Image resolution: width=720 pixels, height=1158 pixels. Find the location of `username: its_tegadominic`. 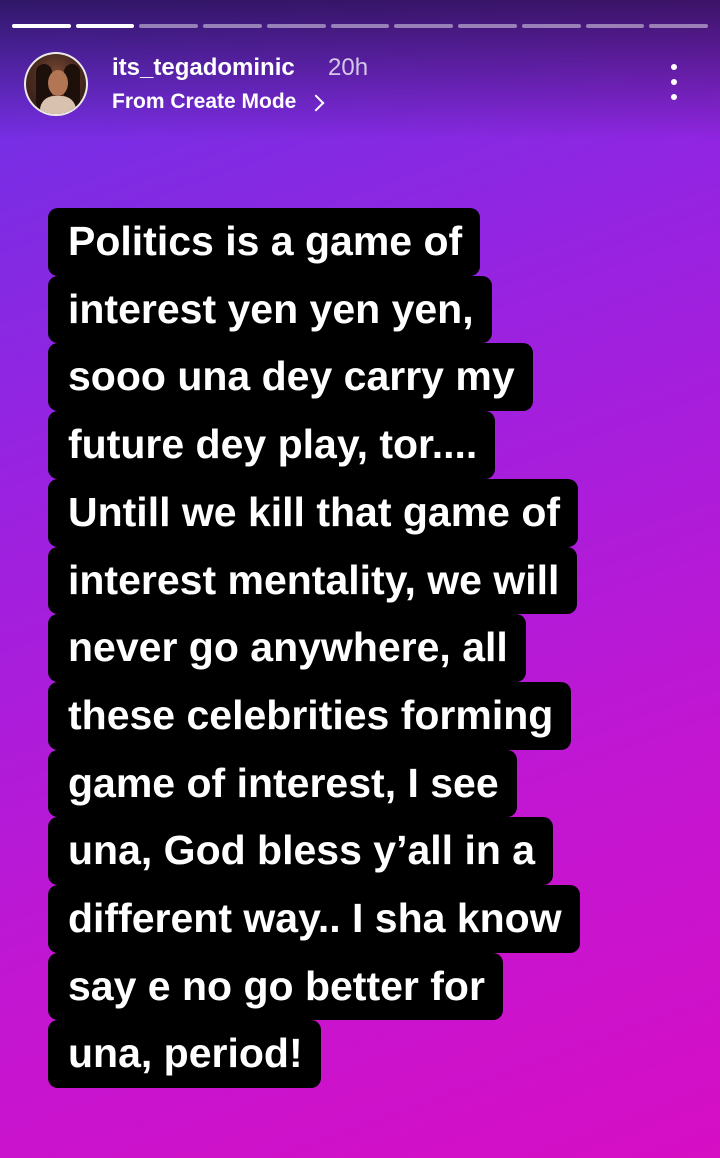

username: its_tegadominic is located at coordinates (203, 68).